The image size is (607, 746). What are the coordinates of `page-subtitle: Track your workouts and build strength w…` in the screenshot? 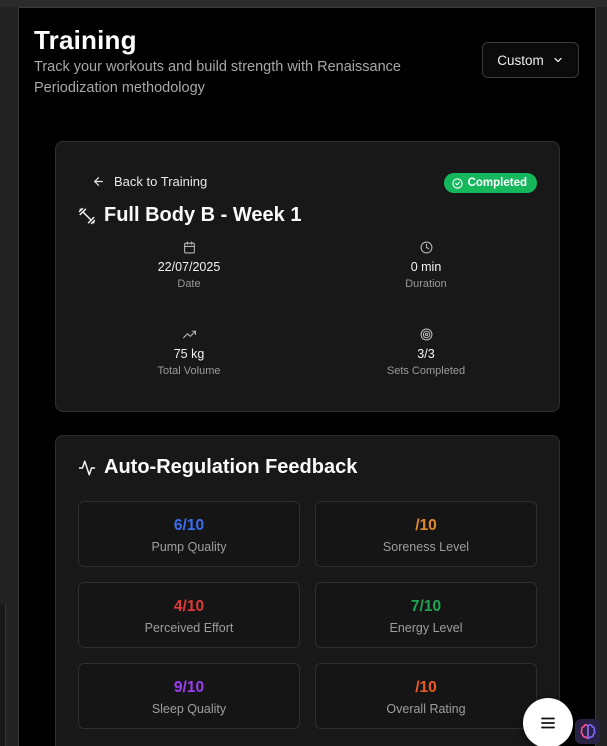 It's located at (217, 77).